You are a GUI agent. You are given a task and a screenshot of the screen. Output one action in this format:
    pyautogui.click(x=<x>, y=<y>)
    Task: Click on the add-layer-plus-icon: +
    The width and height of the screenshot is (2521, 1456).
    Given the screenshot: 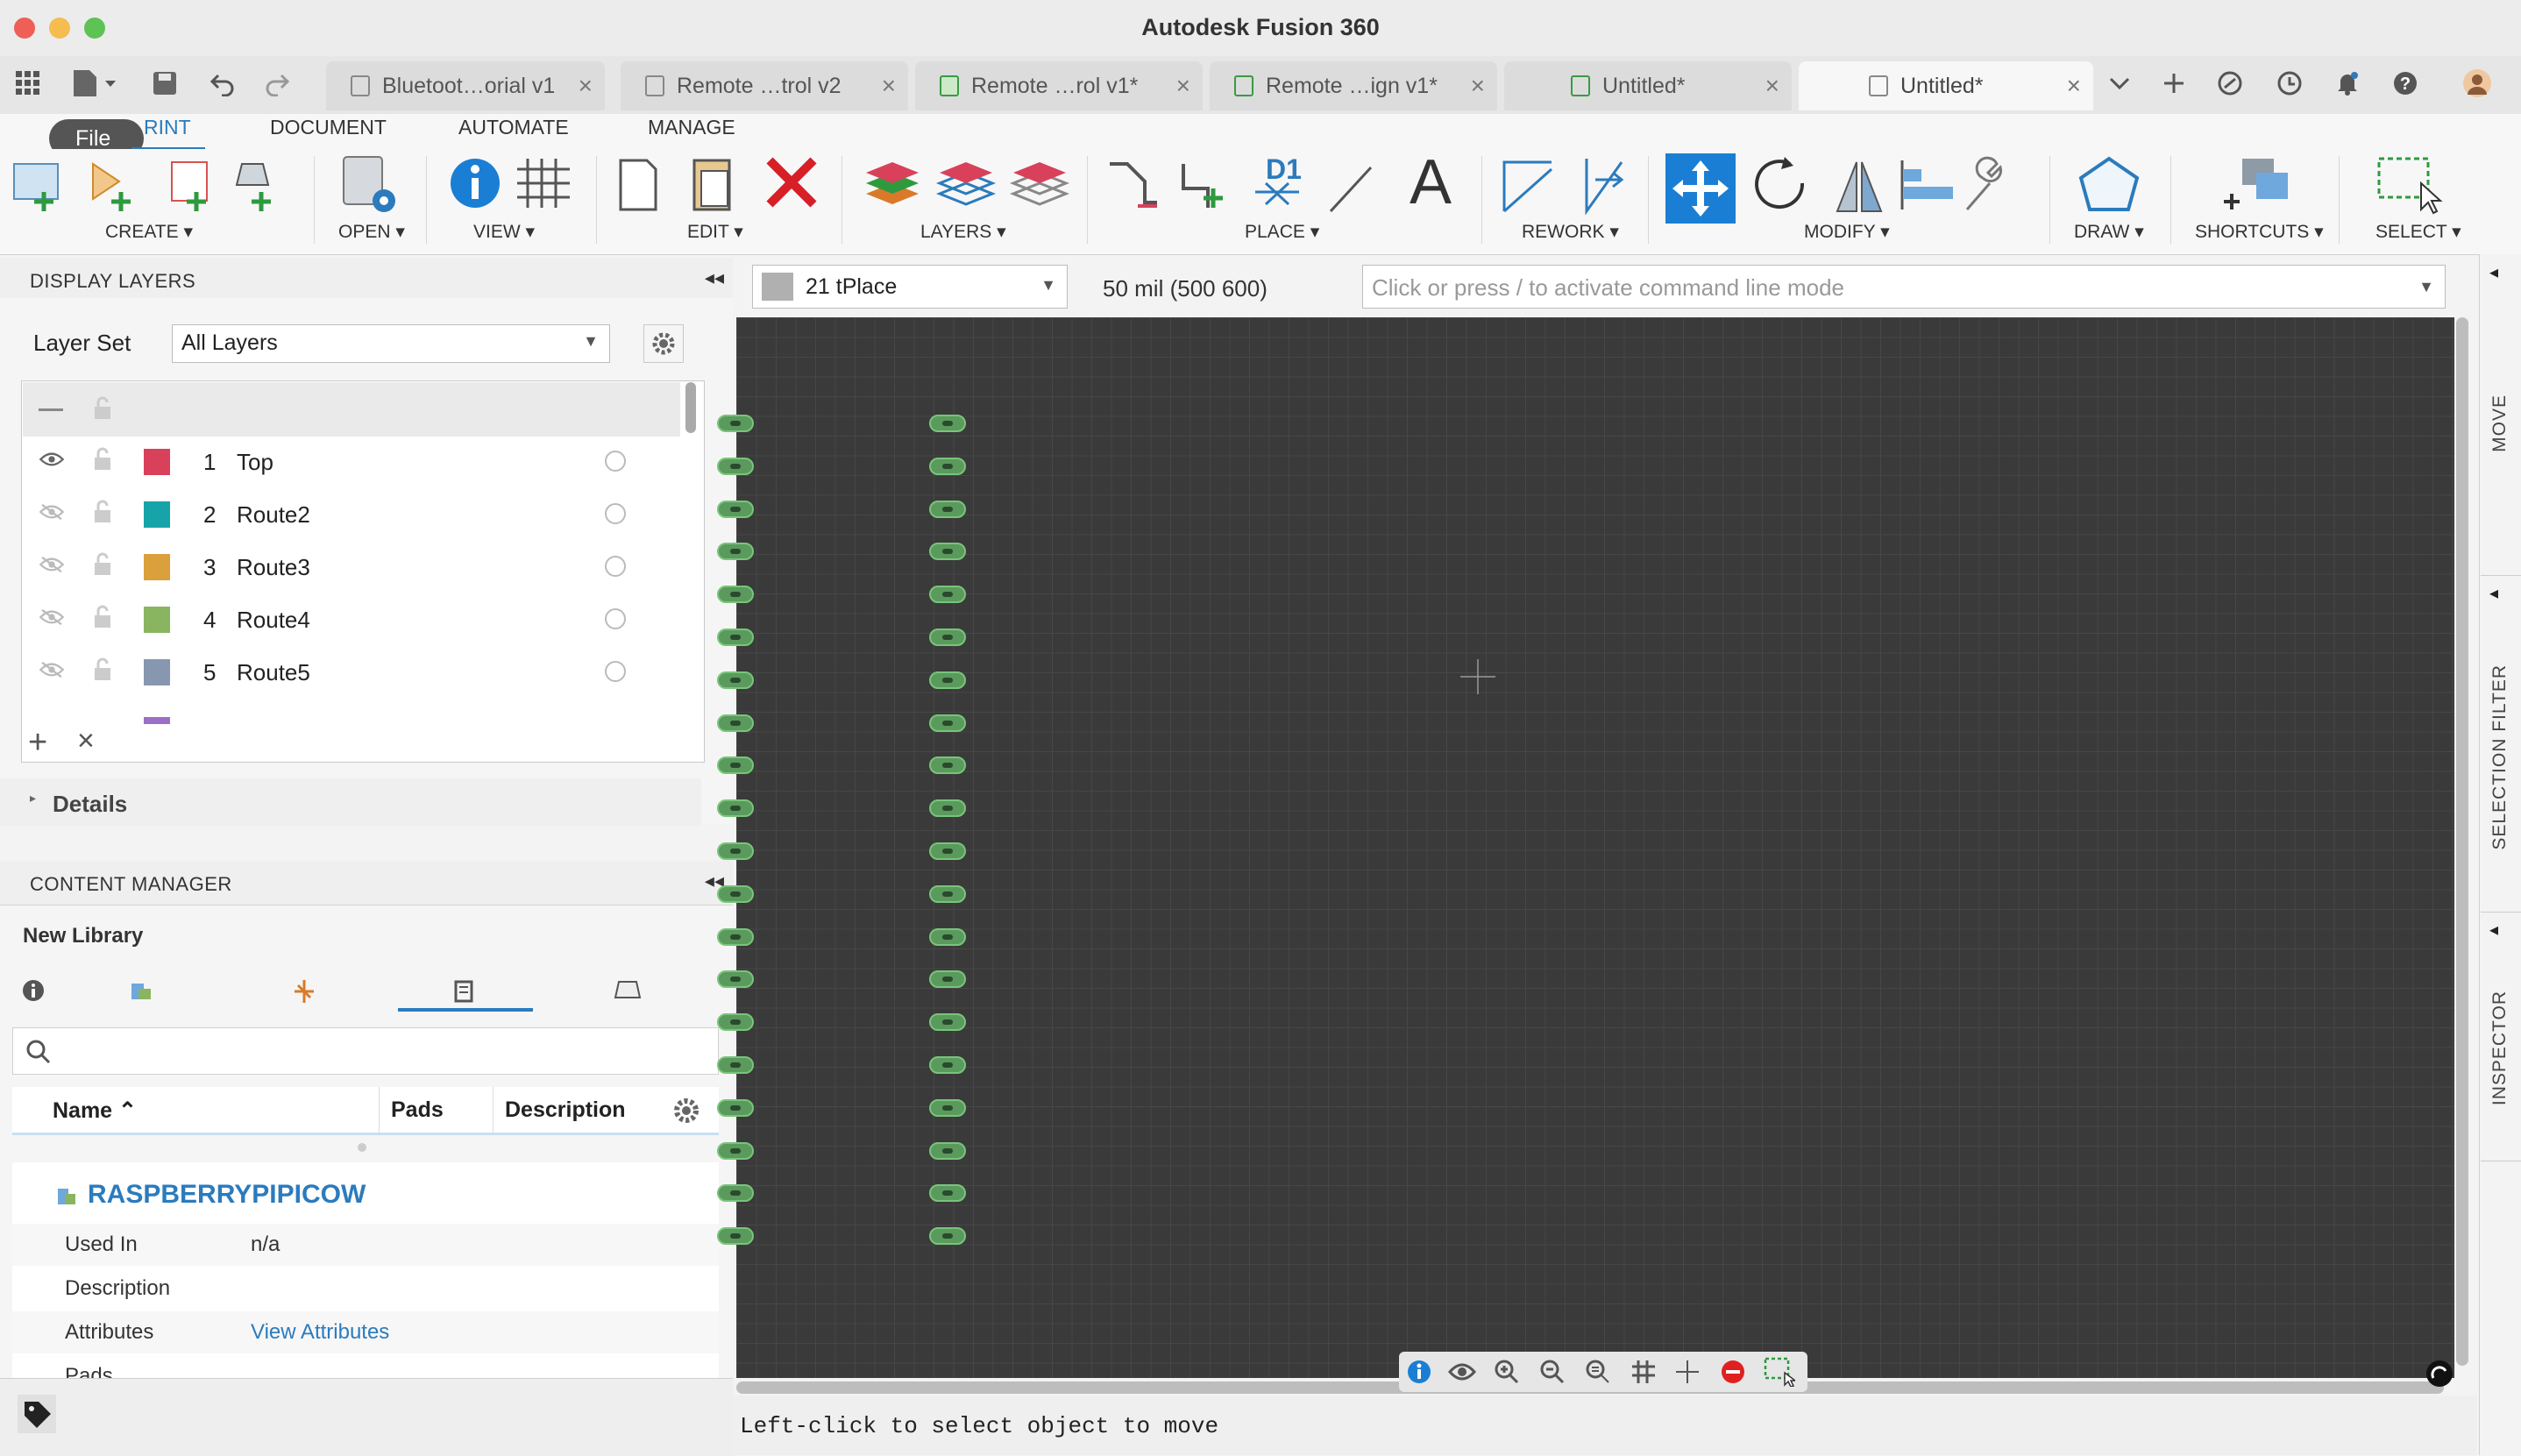 What is the action you would take?
    pyautogui.click(x=37, y=742)
    